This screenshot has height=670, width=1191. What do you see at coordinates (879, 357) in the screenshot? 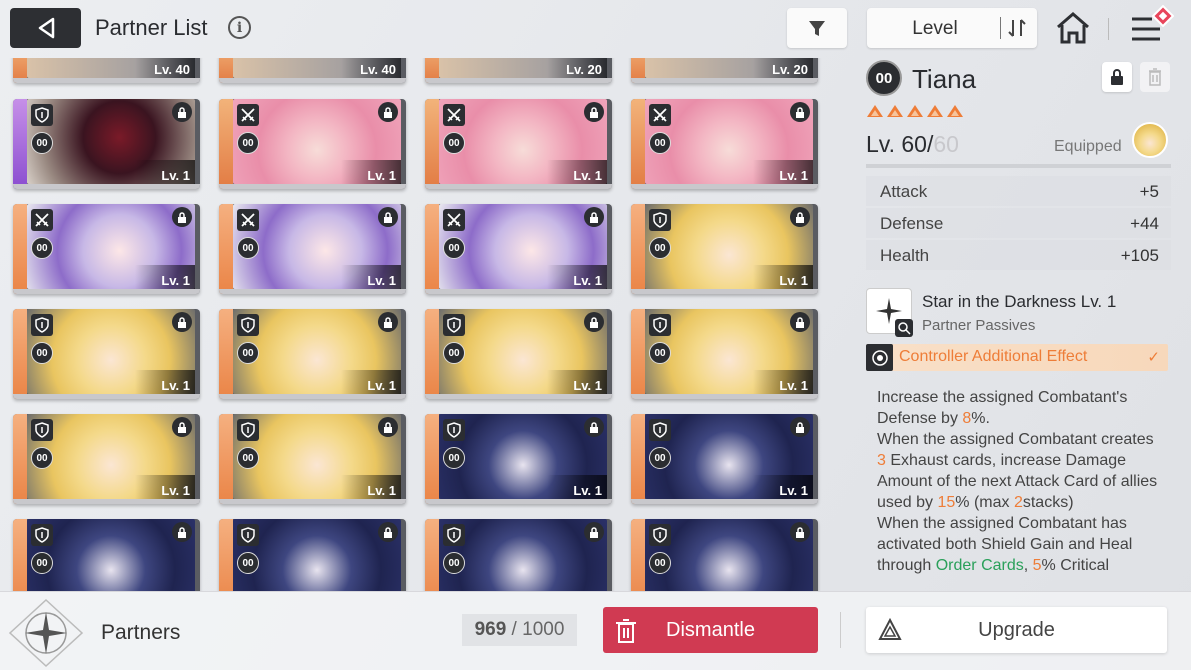
I see `controller-effect-icon` at bounding box center [879, 357].